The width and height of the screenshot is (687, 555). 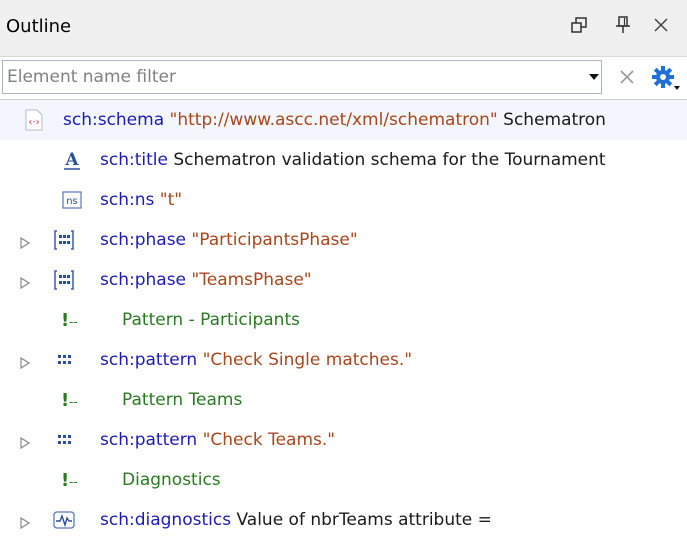 I want to click on tree-row-pattern-teams: sch:pattern "Check Teams.", so click(x=343, y=440).